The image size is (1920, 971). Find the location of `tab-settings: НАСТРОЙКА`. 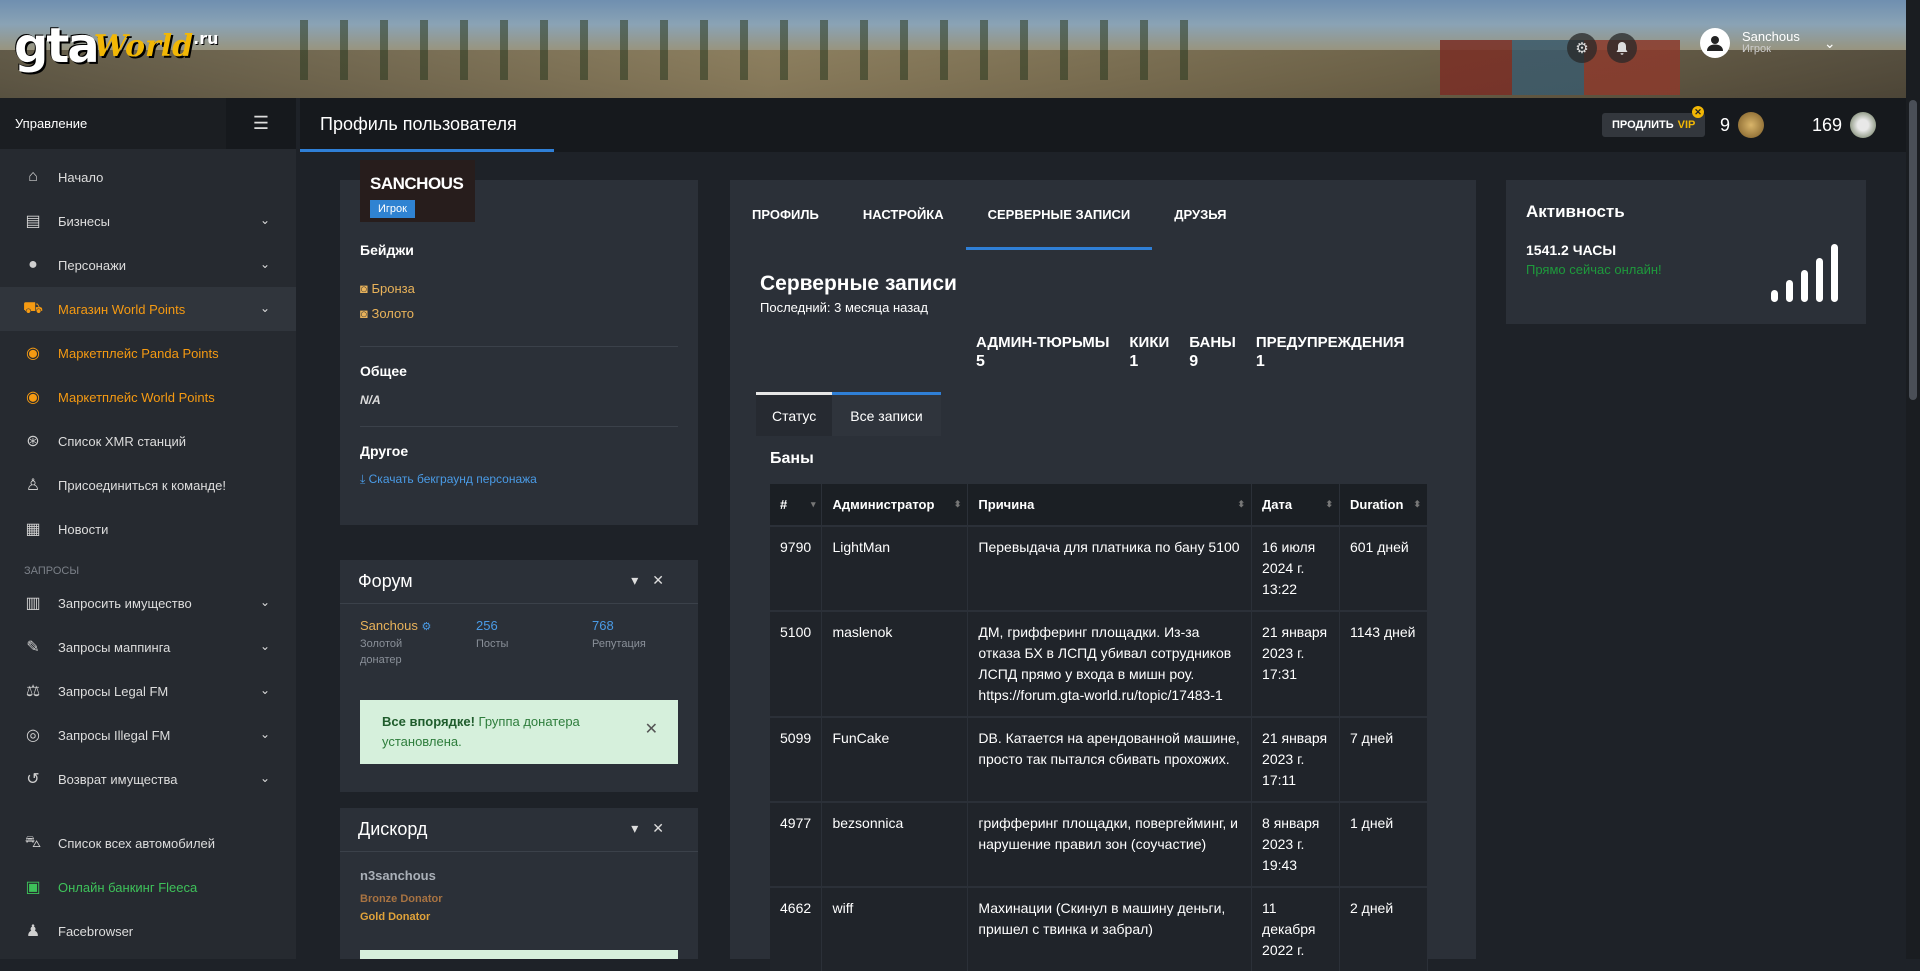

tab-settings: НАСТРОЙКА is located at coordinates (903, 214).